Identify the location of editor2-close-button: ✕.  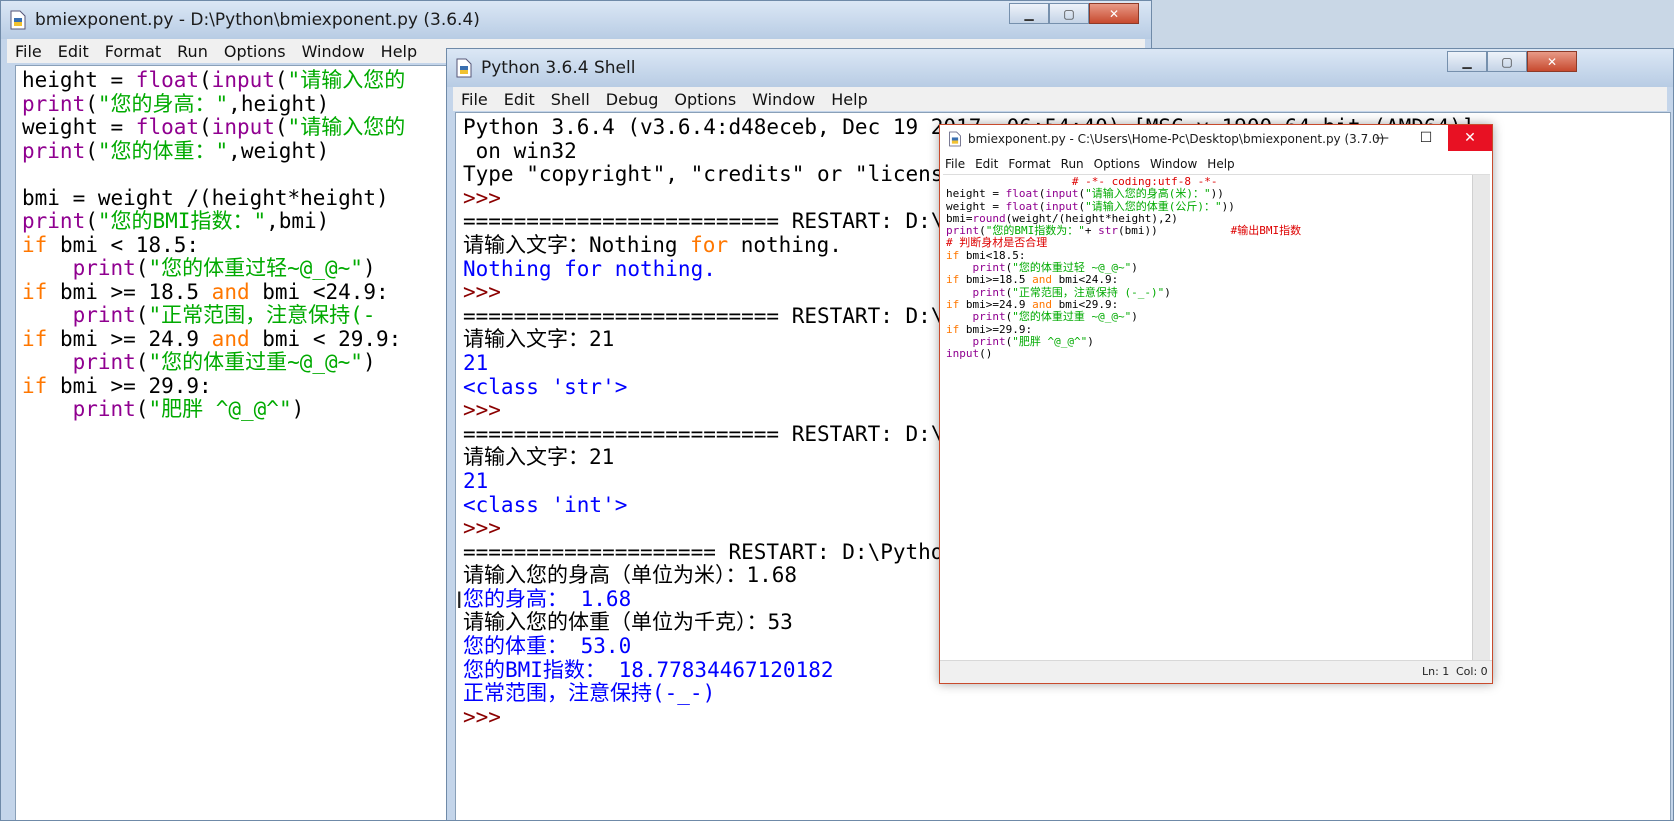
(1470, 138).